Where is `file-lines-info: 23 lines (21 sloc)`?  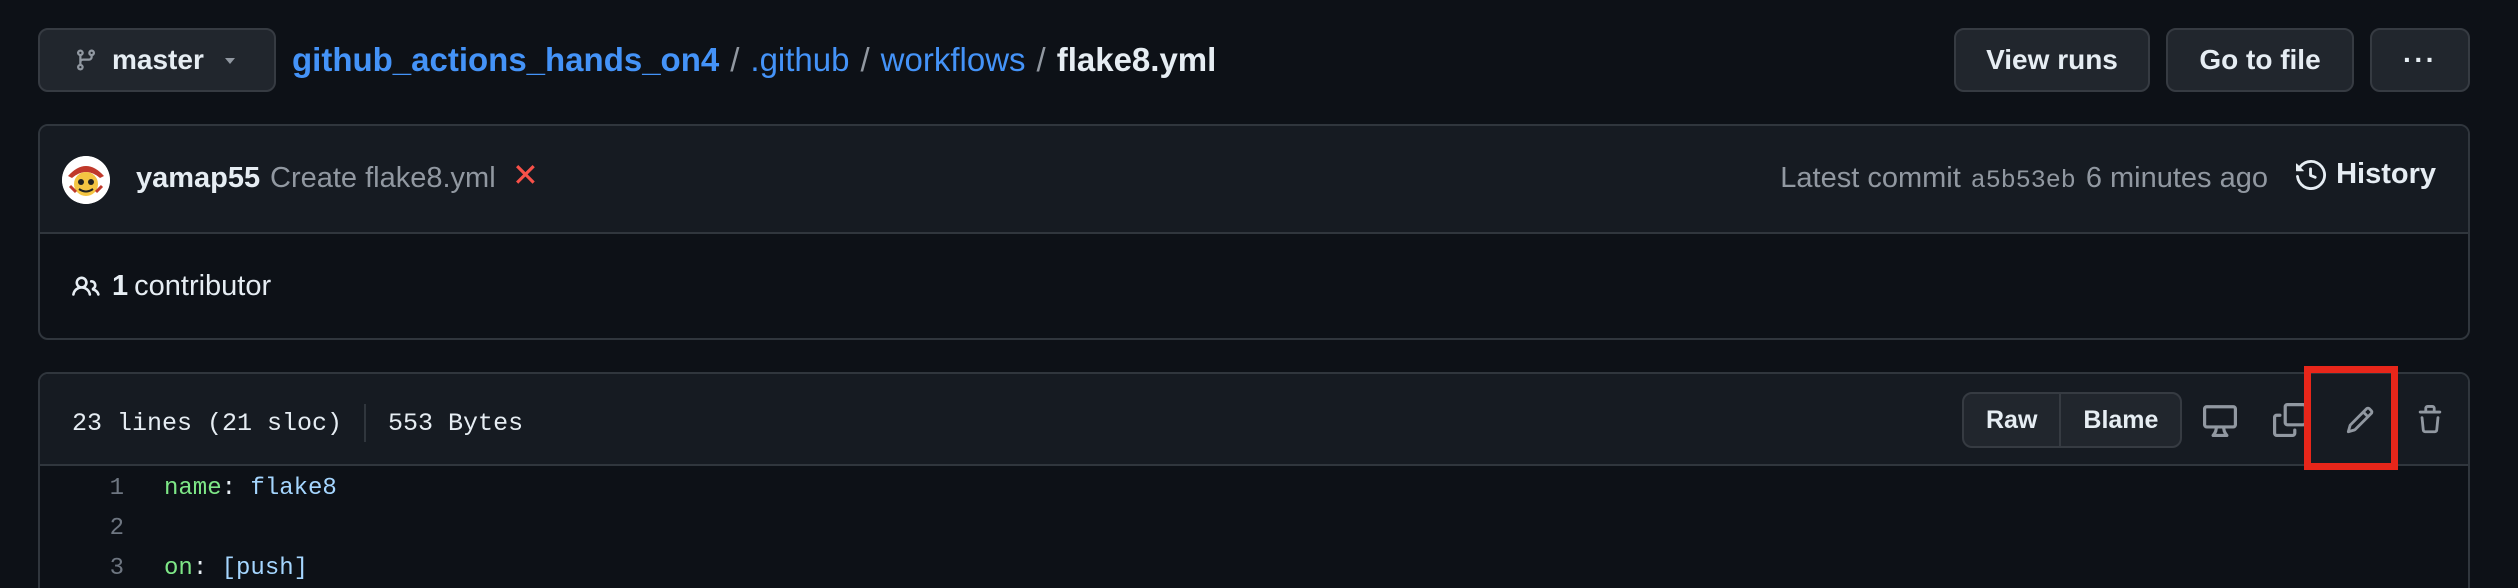 file-lines-info: 23 lines (21 sloc) is located at coordinates (207, 423).